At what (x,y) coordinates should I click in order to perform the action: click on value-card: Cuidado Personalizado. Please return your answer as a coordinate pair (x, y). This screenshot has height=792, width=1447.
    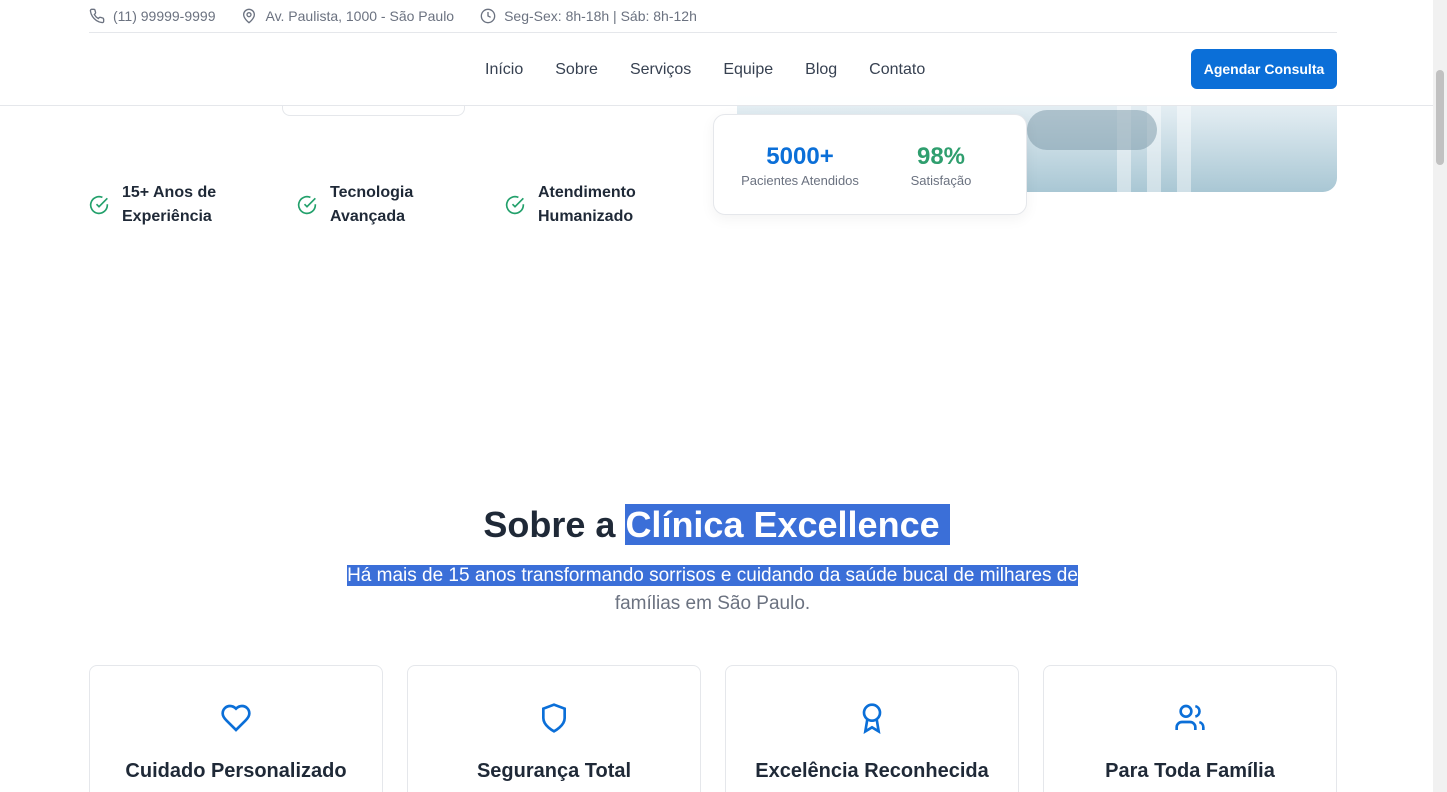
    Looking at the image, I should click on (236, 728).